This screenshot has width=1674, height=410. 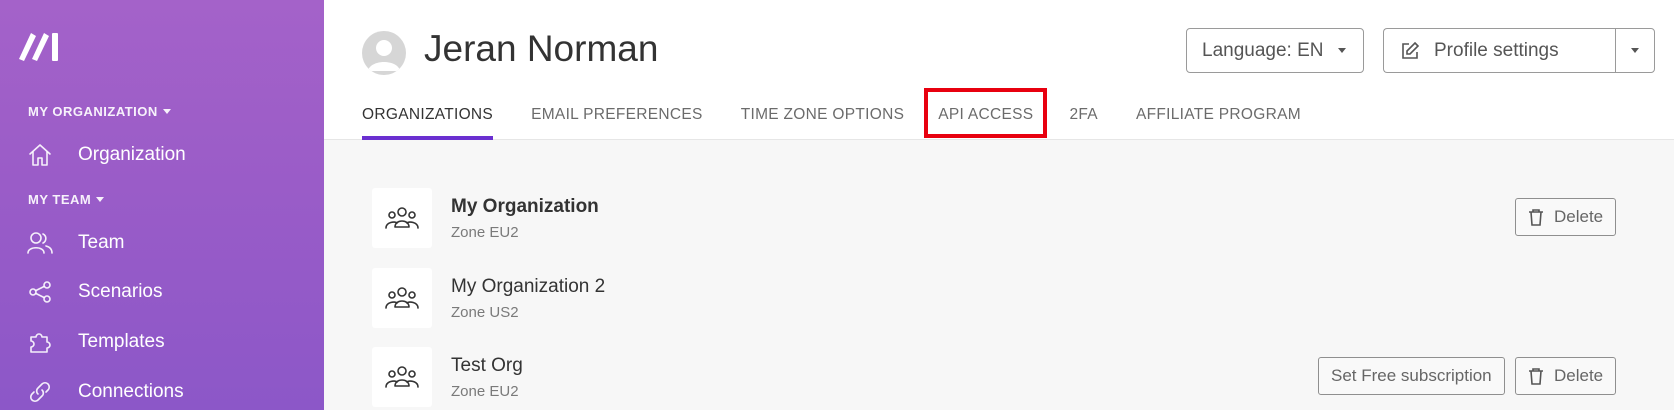 What do you see at coordinates (525, 207) in the screenshot?
I see `organization-name: My Organization` at bounding box center [525, 207].